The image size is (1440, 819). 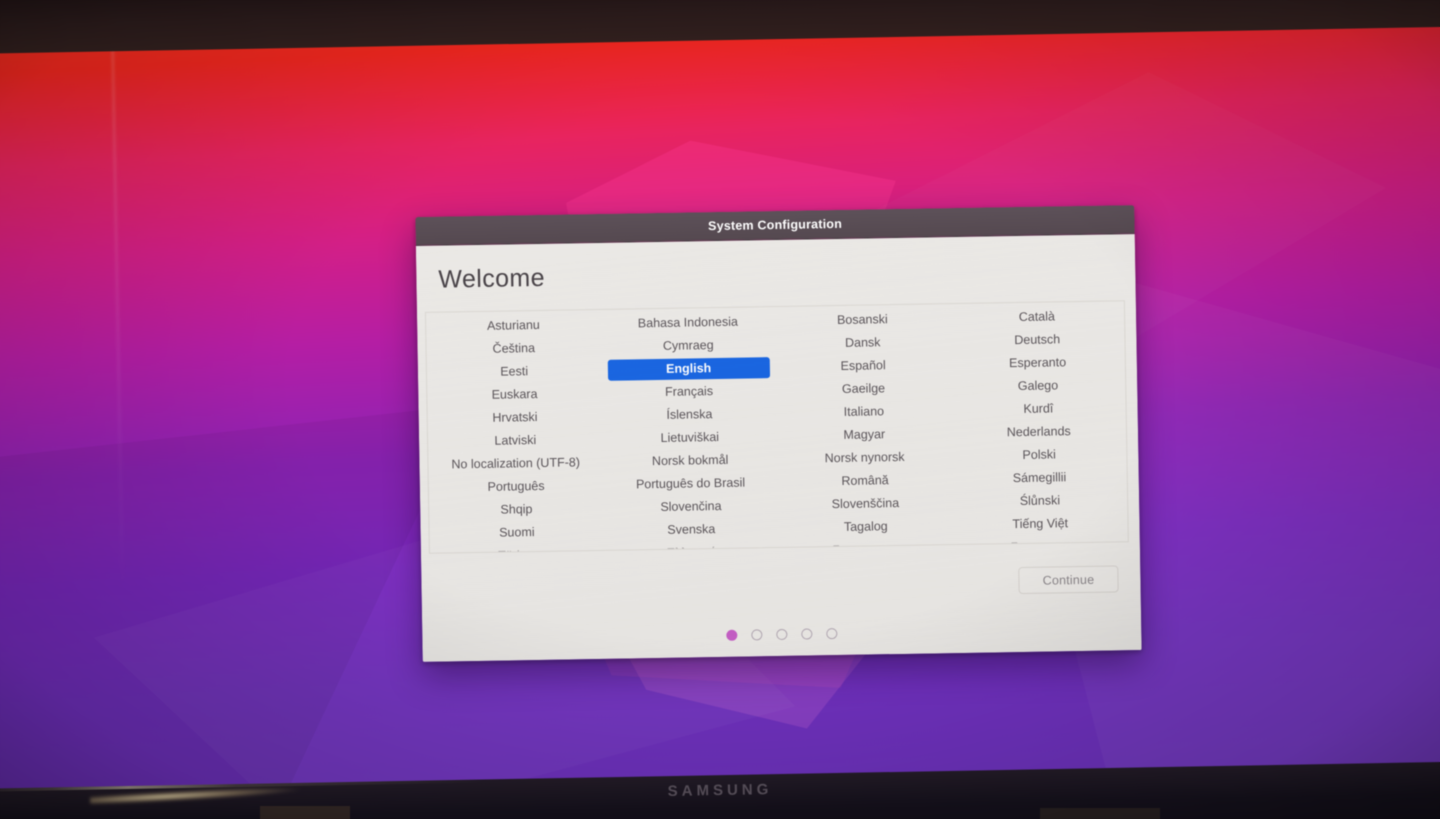 I want to click on language-option: Polski, so click(x=1039, y=455).